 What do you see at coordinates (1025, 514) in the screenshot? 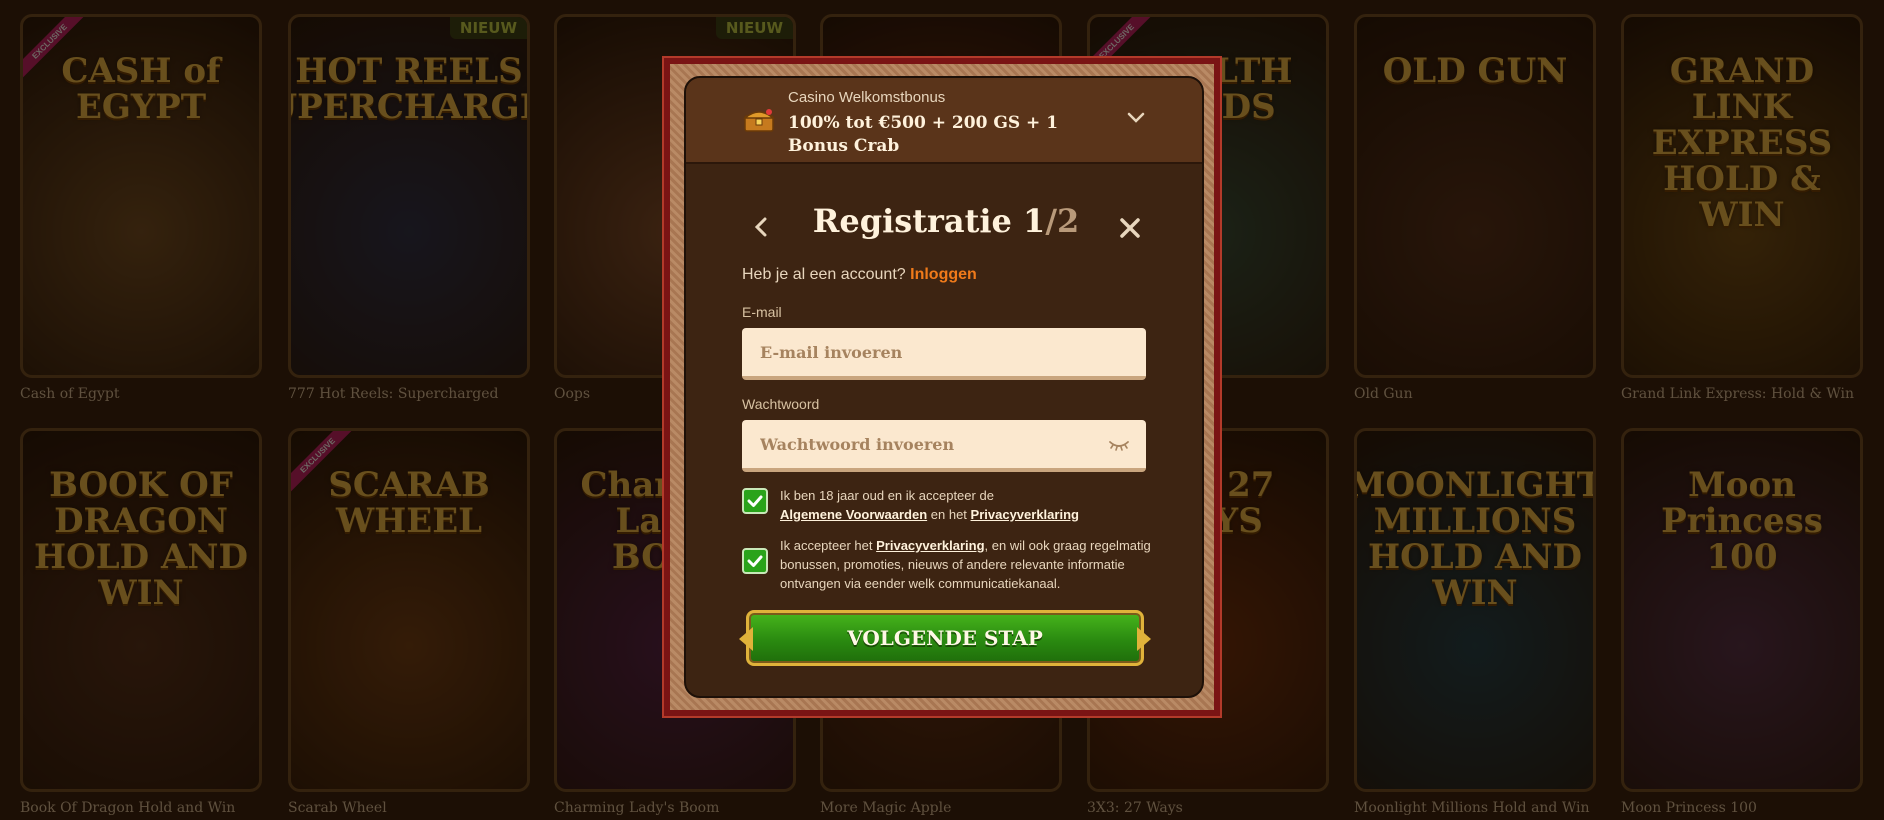
I see `privacy-link-1: Privacyverklaring` at bounding box center [1025, 514].